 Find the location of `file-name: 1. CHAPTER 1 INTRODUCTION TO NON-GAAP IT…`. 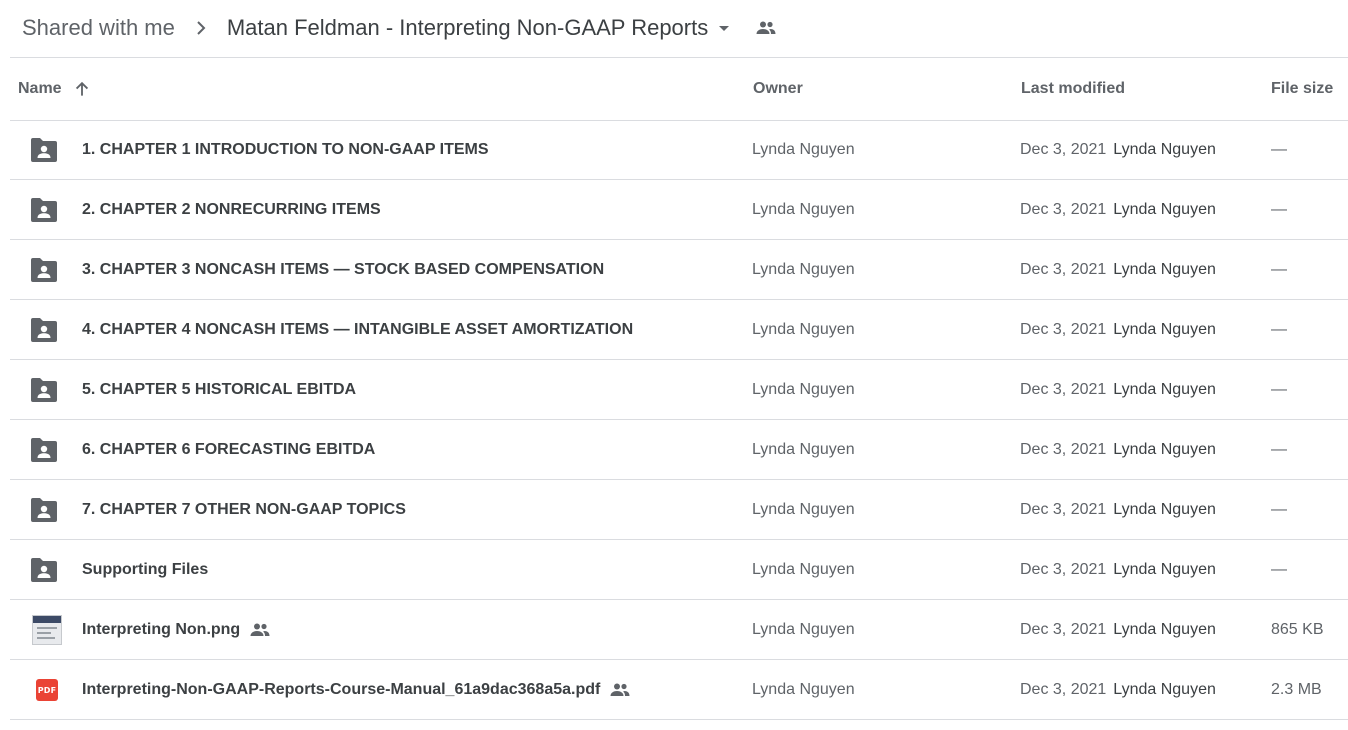

file-name: 1. CHAPTER 1 INTRODUCTION TO NON-GAAP IT… is located at coordinates (285, 149).